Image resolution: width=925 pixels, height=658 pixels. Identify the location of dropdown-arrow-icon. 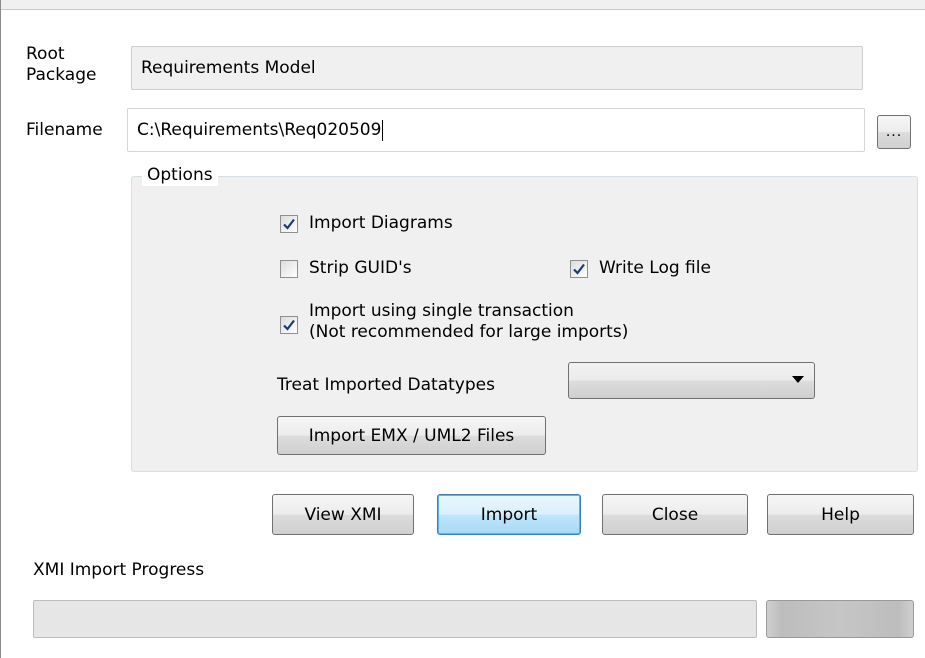
(798, 379).